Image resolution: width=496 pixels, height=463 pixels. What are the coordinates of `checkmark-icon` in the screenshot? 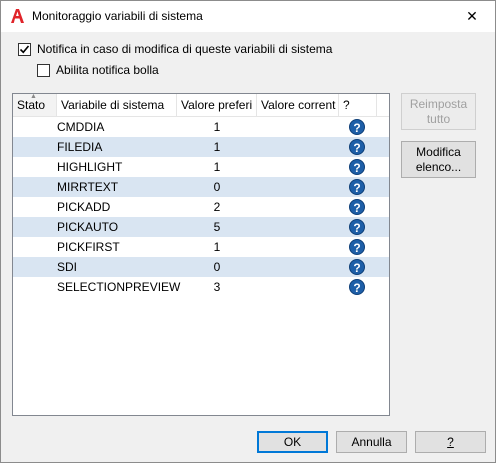 It's located at (24, 48).